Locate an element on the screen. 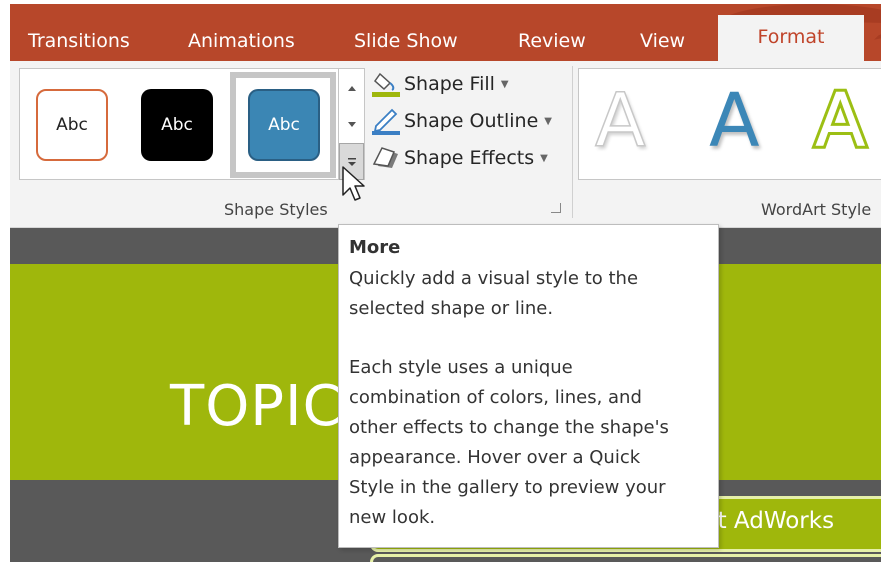  triangle-up-icon is located at coordinates (351, 88).